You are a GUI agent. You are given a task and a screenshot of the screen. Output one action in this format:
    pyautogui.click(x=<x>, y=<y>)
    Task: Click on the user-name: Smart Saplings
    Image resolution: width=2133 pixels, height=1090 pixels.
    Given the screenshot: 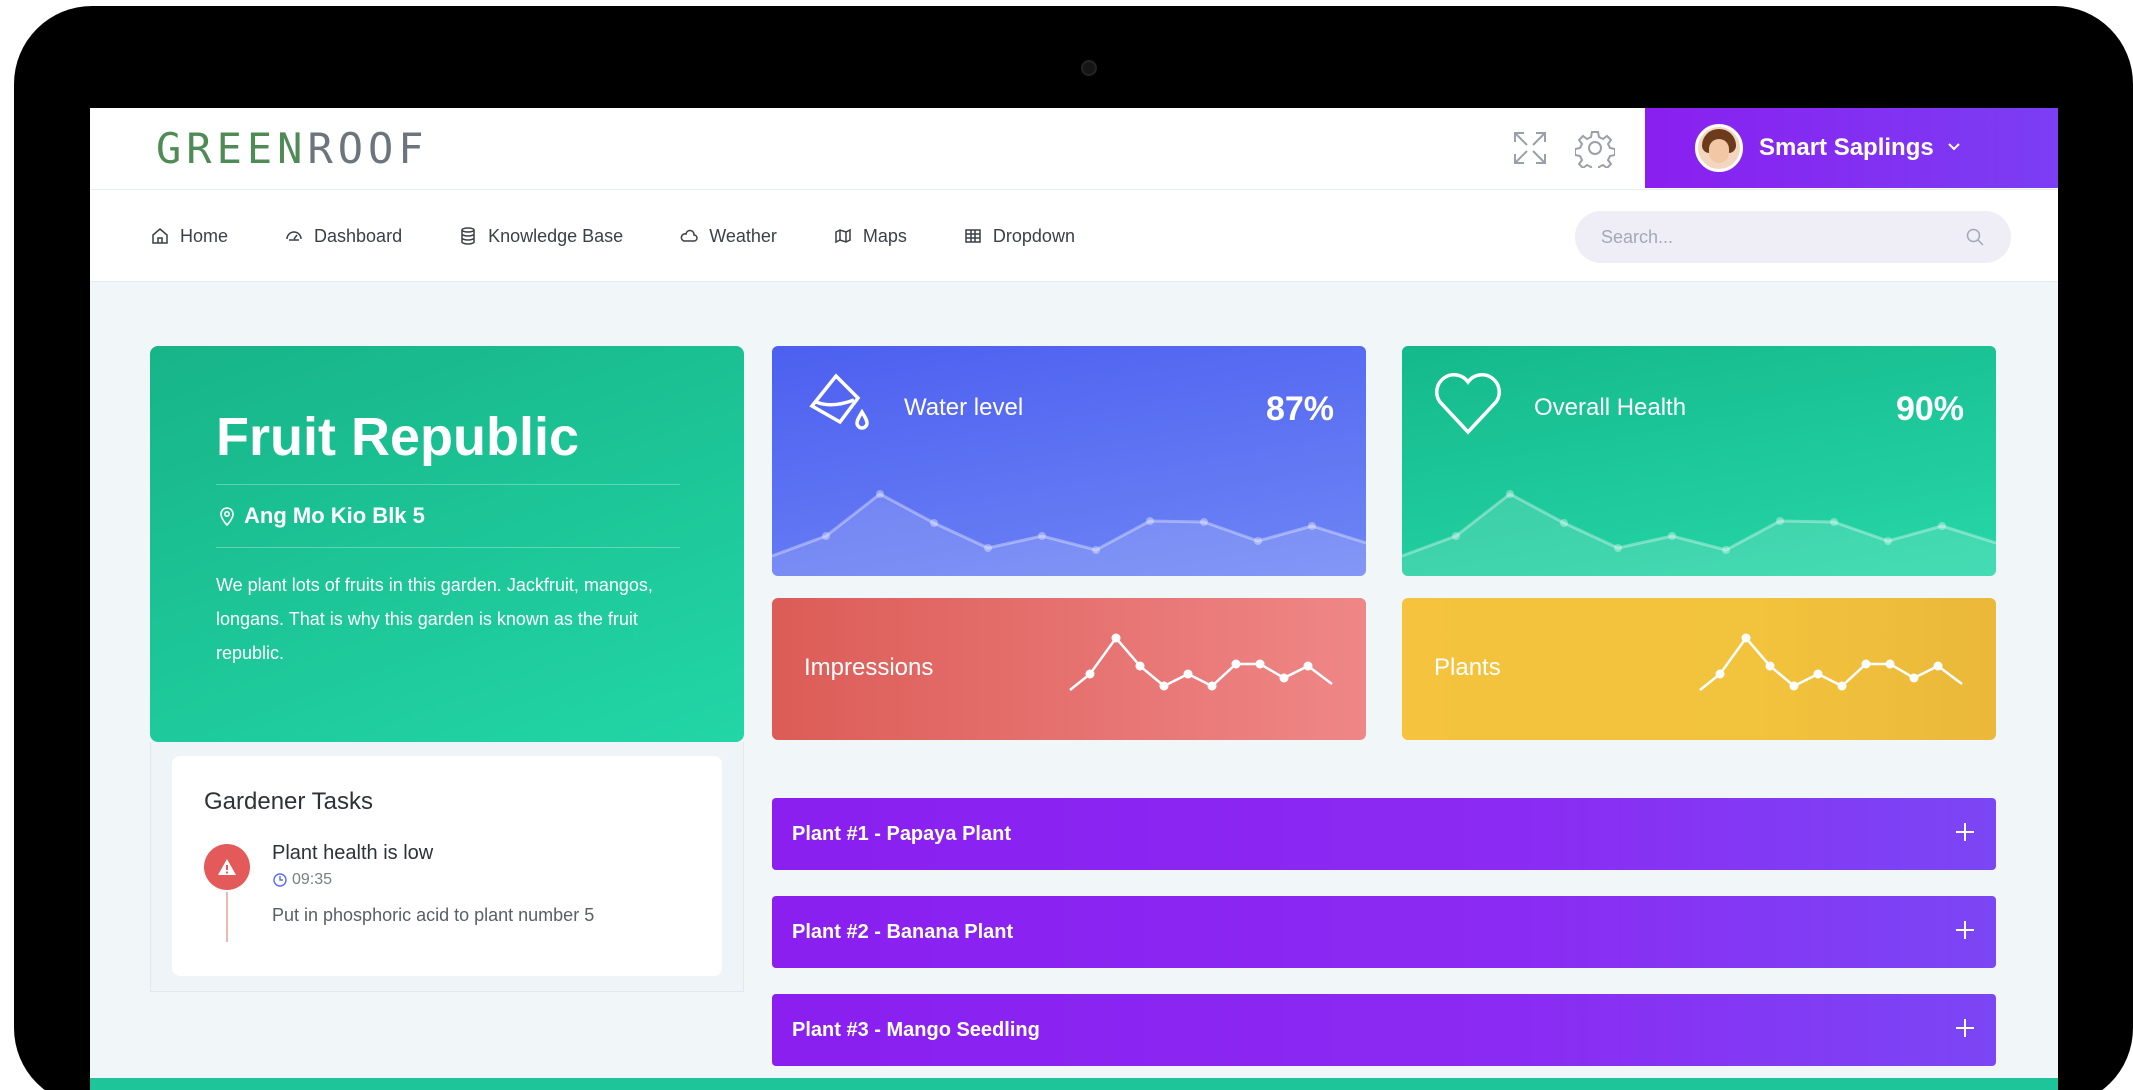 What is the action you would take?
    pyautogui.click(x=1846, y=147)
    